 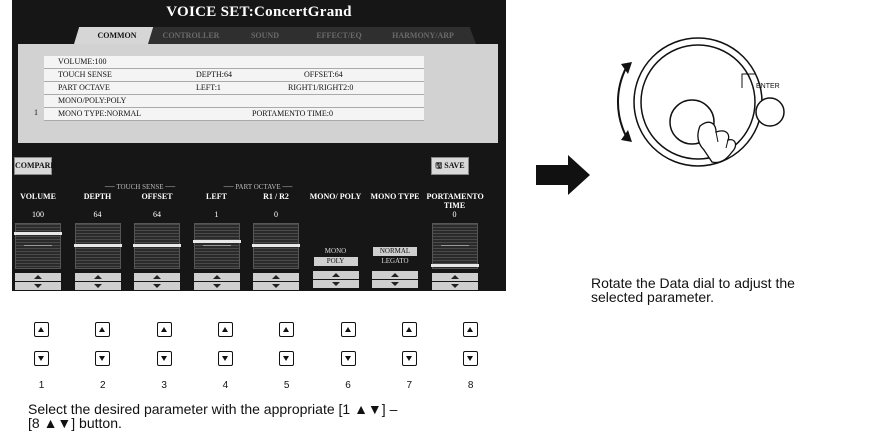 I want to click on button-4-up, so click(x=225, y=329).